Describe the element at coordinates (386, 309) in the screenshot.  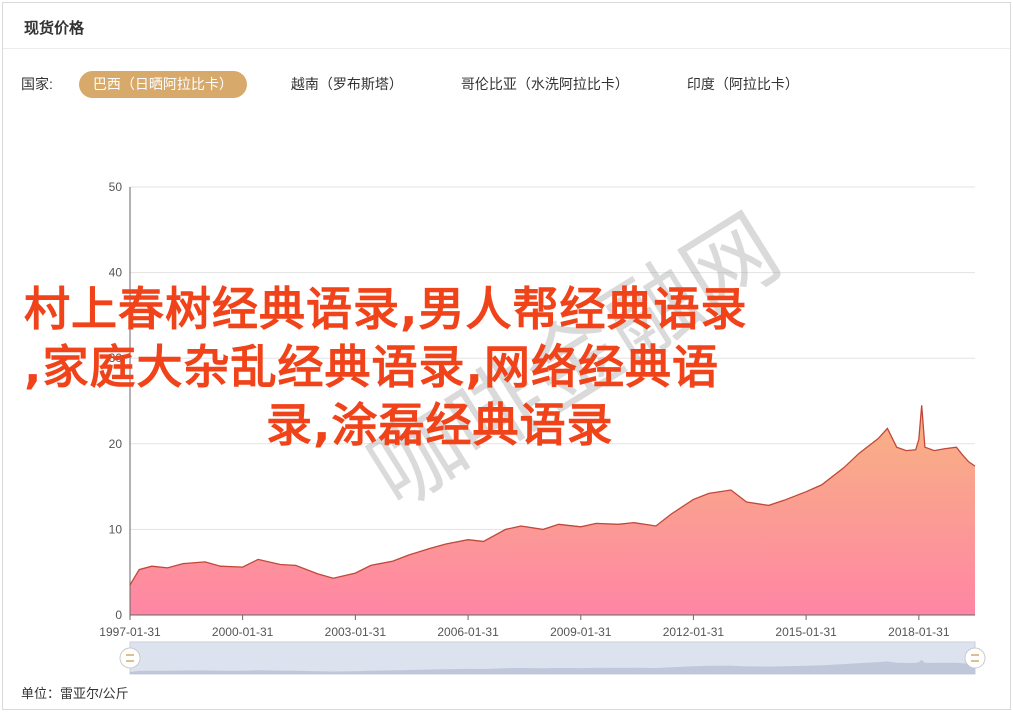
I see `overlay-line-1: 村上春树经典语录,男人帮经典语录` at that location.